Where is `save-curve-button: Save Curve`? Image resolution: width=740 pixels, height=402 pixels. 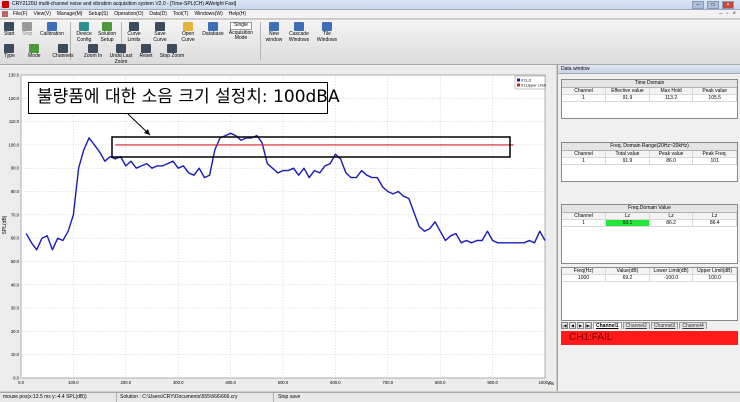 save-curve-button: Save Curve is located at coordinates (160, 32).